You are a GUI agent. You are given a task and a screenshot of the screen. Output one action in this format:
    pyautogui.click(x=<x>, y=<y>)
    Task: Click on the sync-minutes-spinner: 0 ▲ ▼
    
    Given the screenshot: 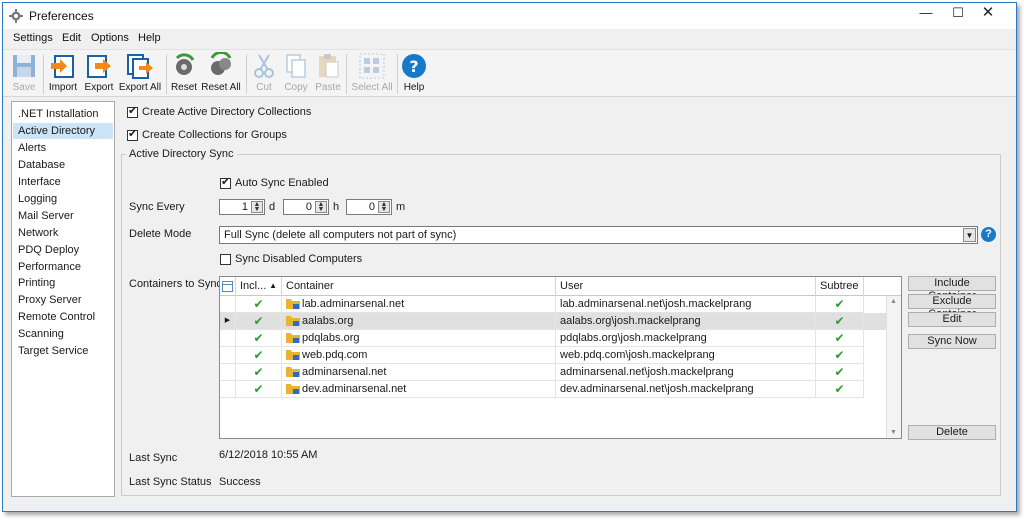 What is the action you would take?
    pyautogui.click(x=369, y=207)
    